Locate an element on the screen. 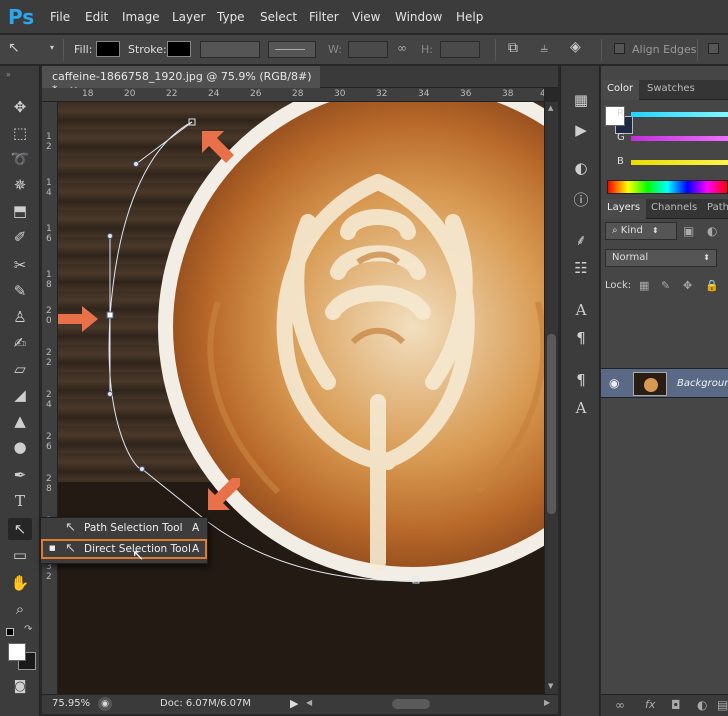 This screenshot has height=716, width=728. quick-mask-icon: ◙ is located at coordinates (20, 687).